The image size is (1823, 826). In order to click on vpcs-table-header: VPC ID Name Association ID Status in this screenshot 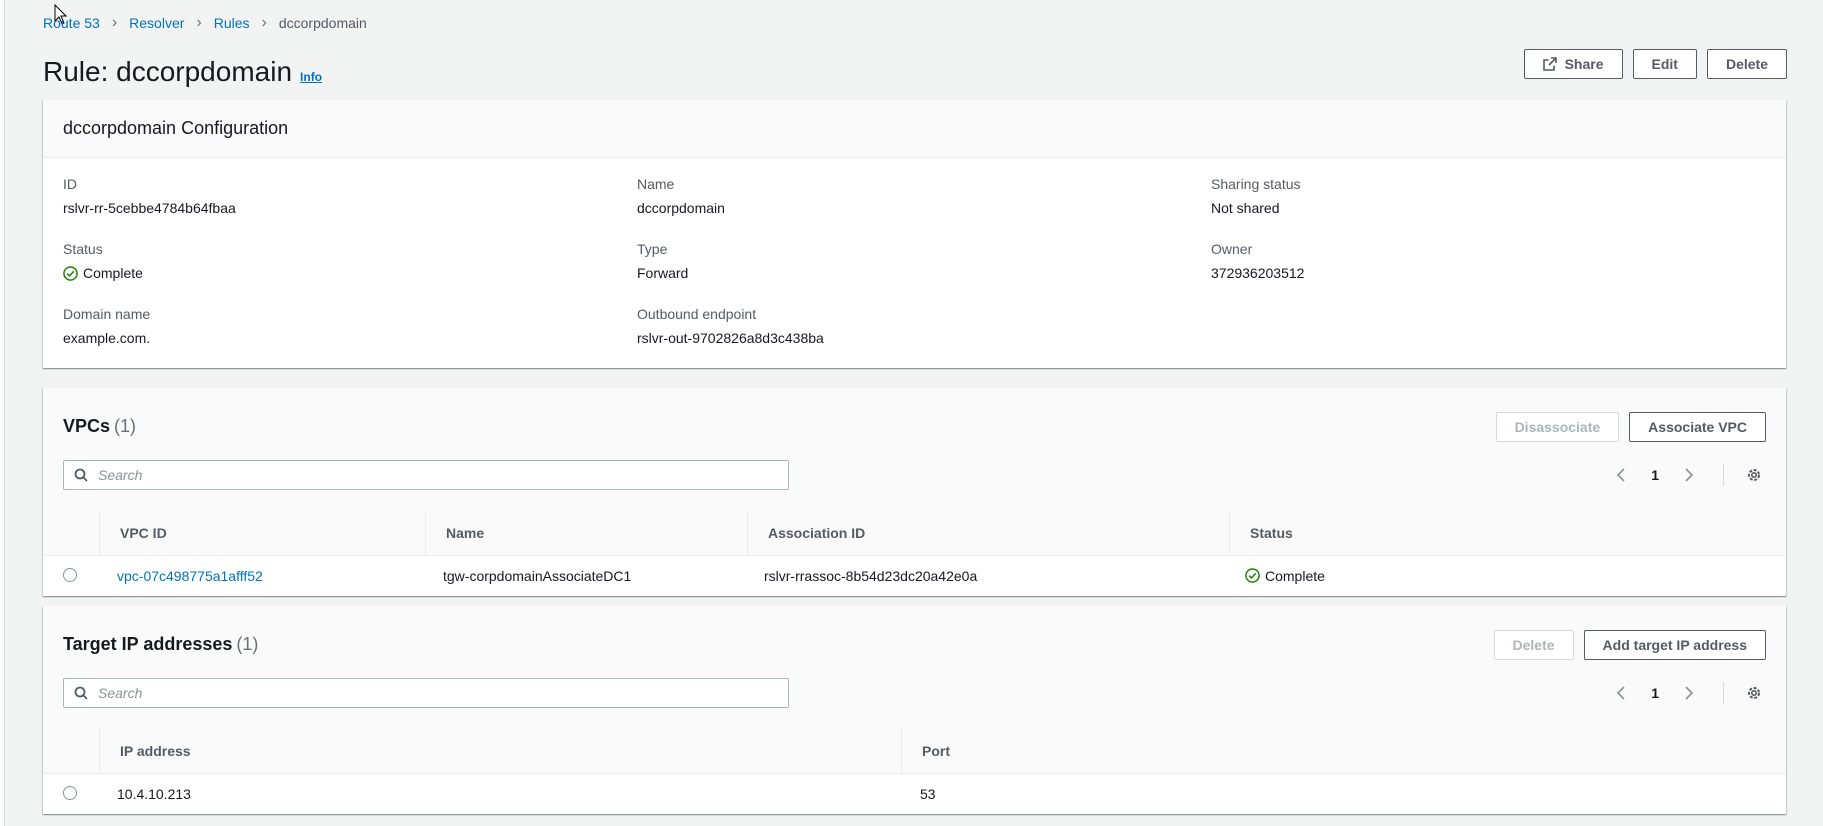, I will do `click(914, 533)`.